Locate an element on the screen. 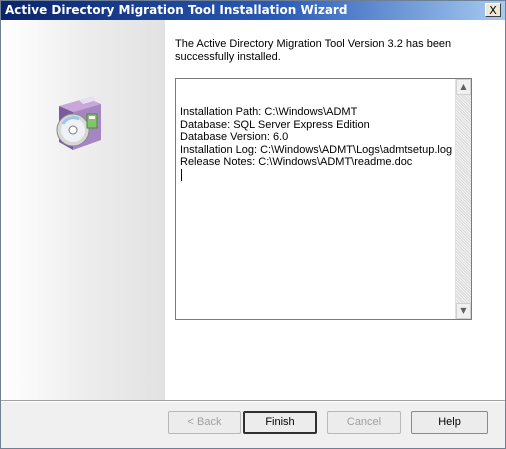 This screenshot has width=506, height=449. scroll-down-button: ▼ is located at coordinates (463, 311).